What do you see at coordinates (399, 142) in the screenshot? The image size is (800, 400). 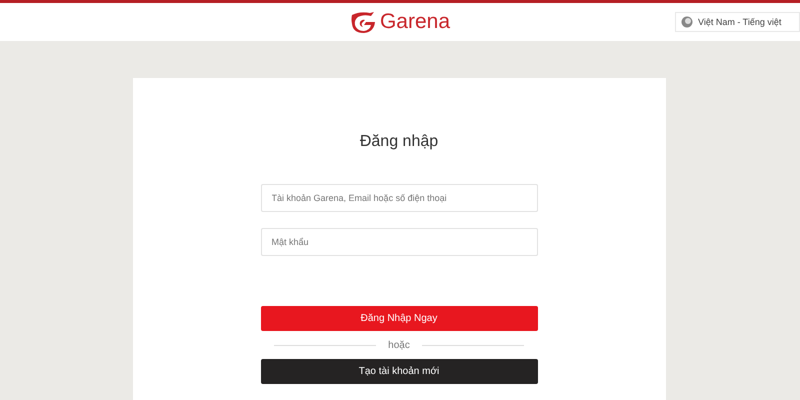 I see `login-title: Đăng nhập` at bounding box center [399, 142].